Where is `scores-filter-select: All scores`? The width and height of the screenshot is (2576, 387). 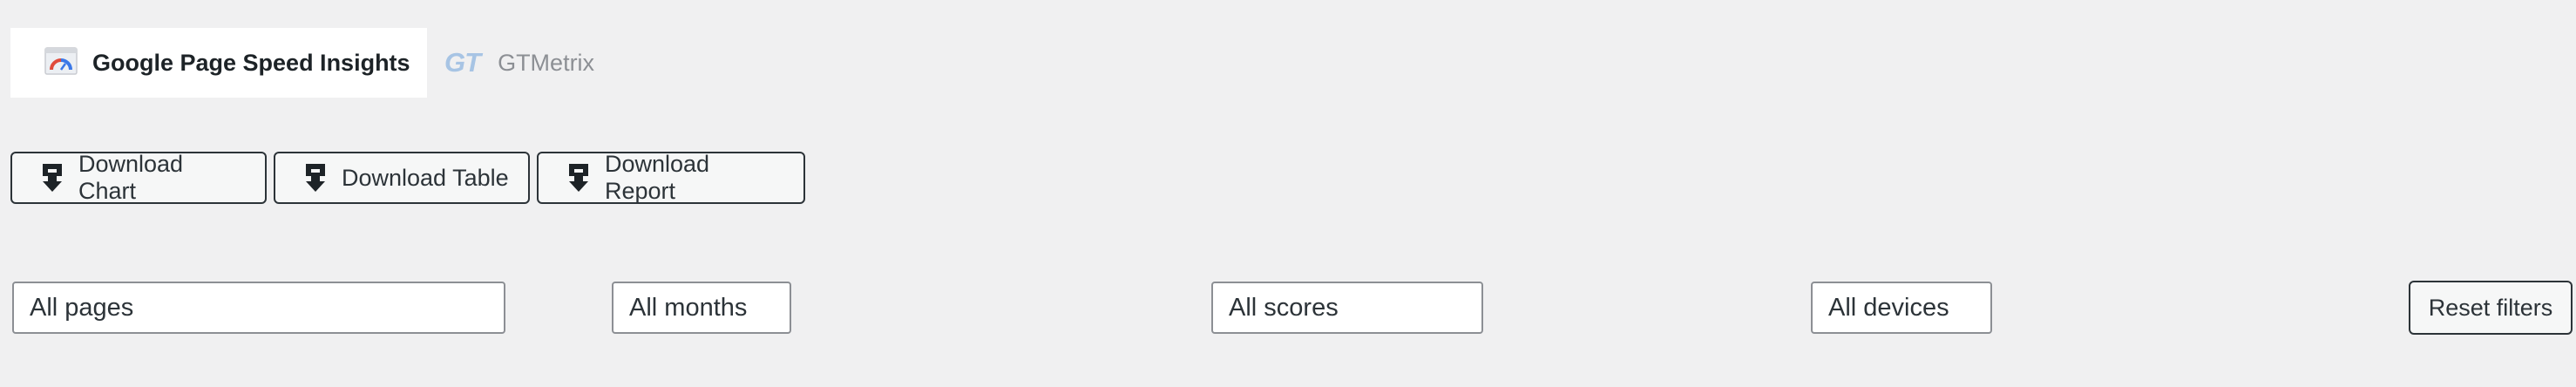
scores-filter-select: All scores is located at coordinates (1347, 308).